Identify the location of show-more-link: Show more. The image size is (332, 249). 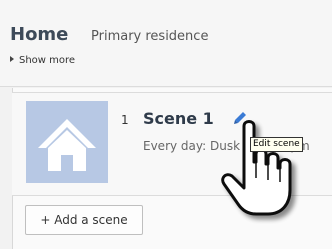
(42, 60).